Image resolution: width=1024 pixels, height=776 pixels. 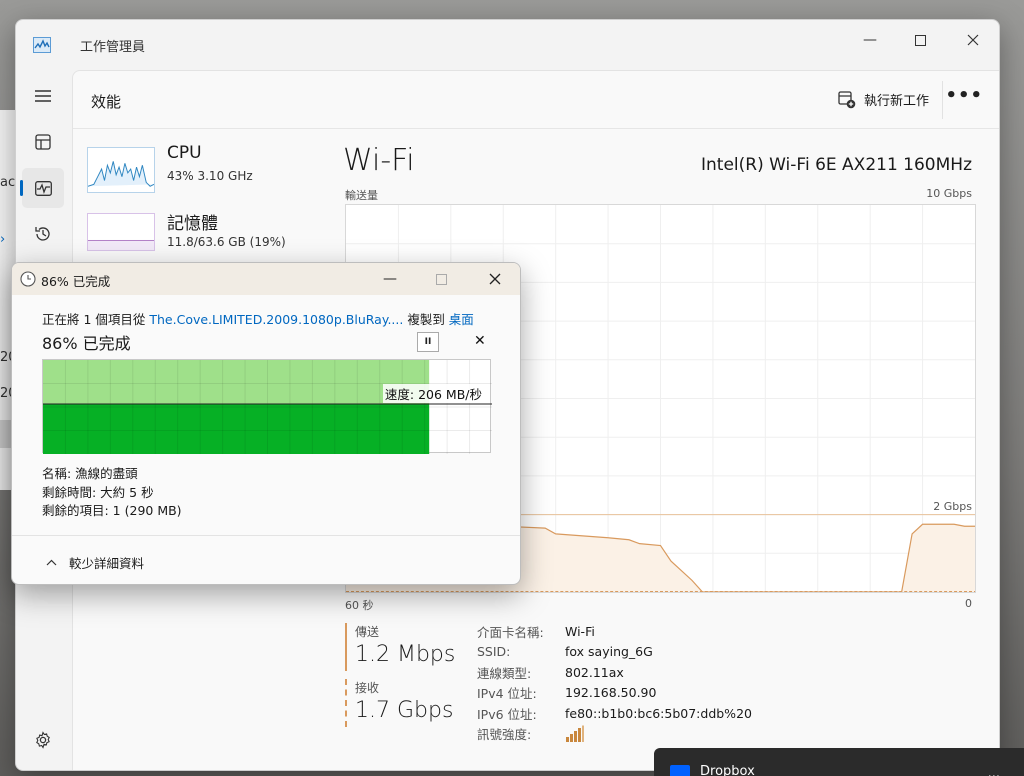 I want to click on cpu-sparkline, so click(x=121, y=170).